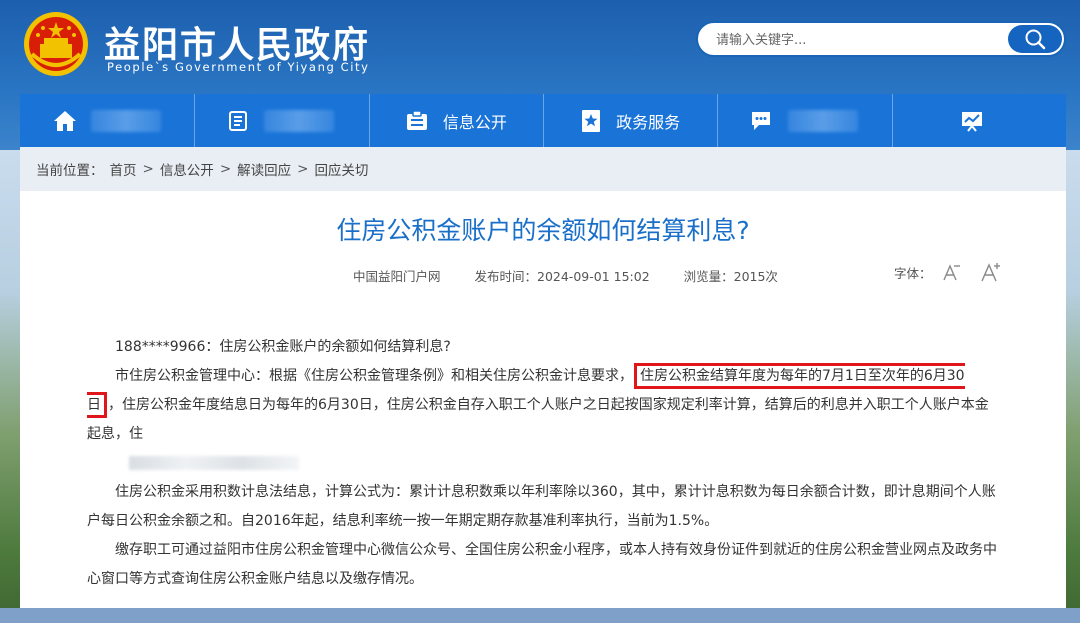 Image resolution: width=1080 pixels, height=623 pixels. Describe the element at coordinates (1073, 386) in the screenshot. I see `background-scenery-right` at that location.